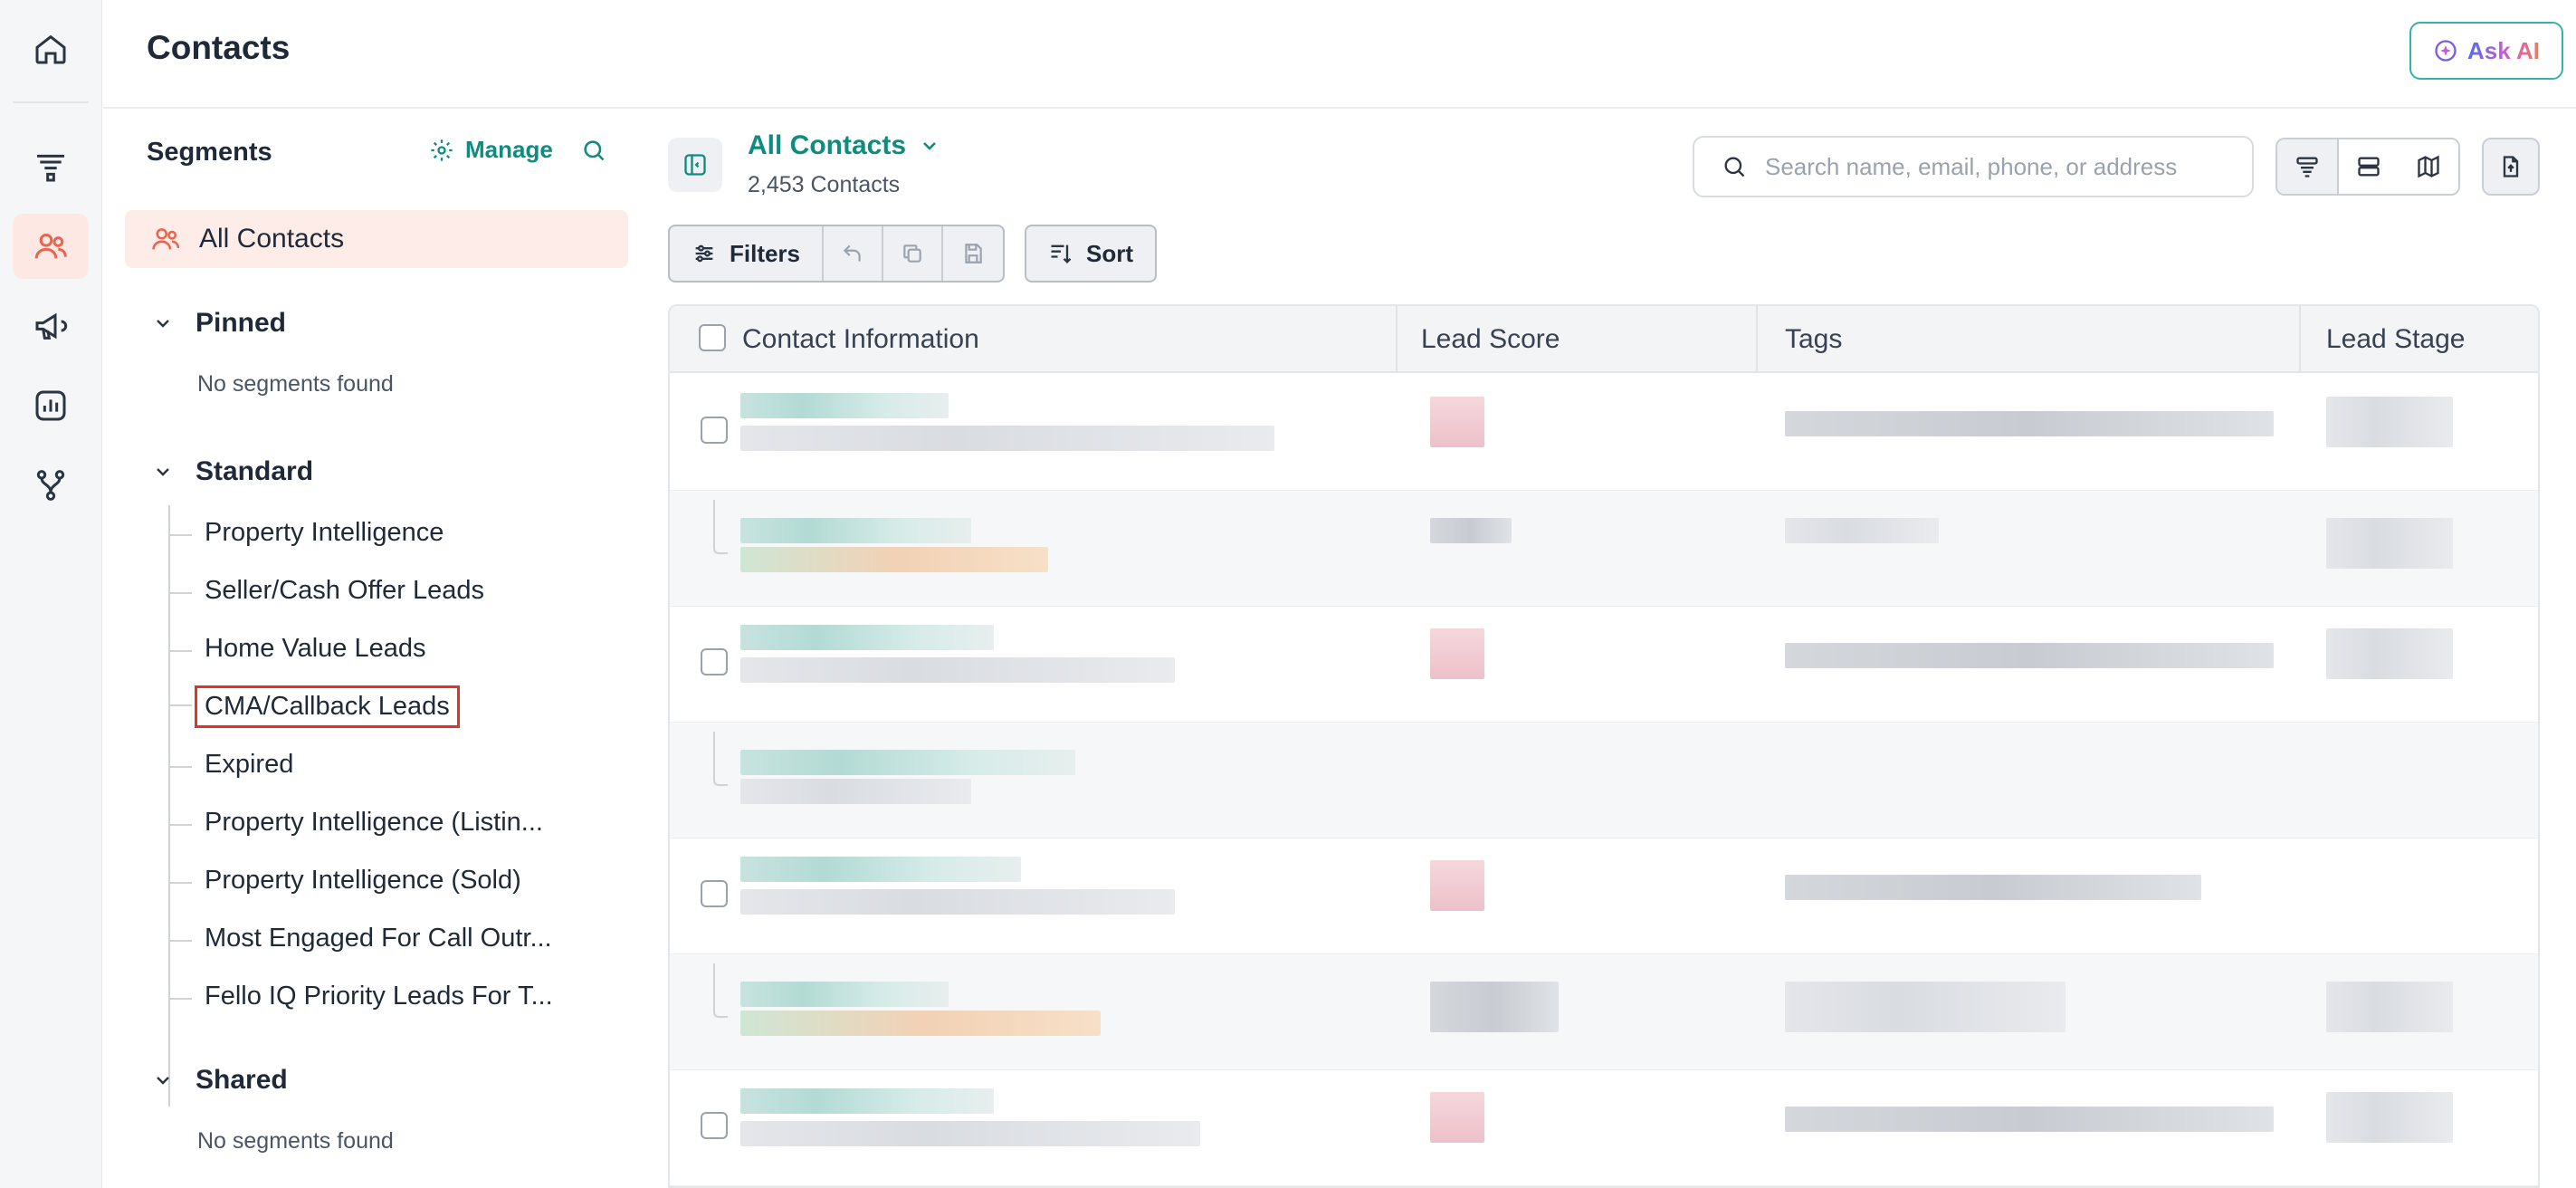 The image size is (2576, 1188). What do you see at coordinates (219, 324) in the screenshot?
I see `pinned-group-toggle: Pinned` at bounding box center [219, 324].